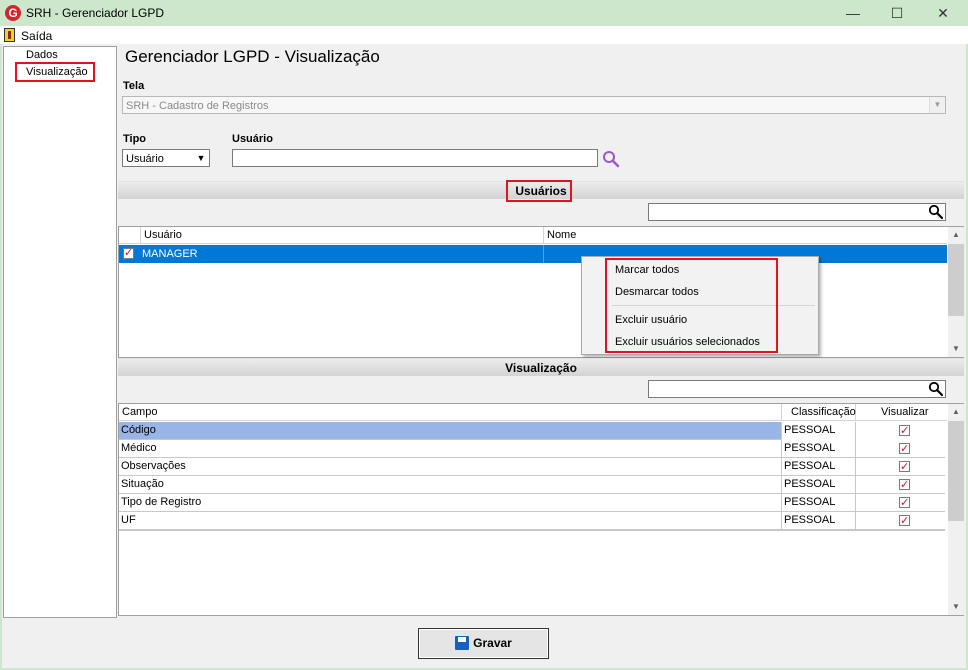 The height and width of the screenshot is (670, 968). What do you see at coordinates (55, 72) in the screenshot?
I see `highlight-box-visualizacao` at bounding box center [55, 72].